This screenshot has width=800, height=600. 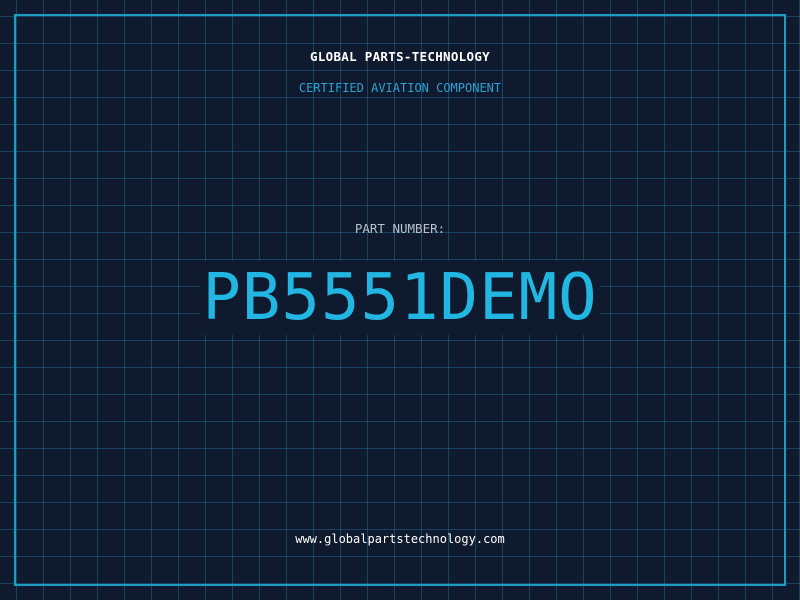 I want to click on part-number-display: PB5551DEMO, so click(x=400, y=298).